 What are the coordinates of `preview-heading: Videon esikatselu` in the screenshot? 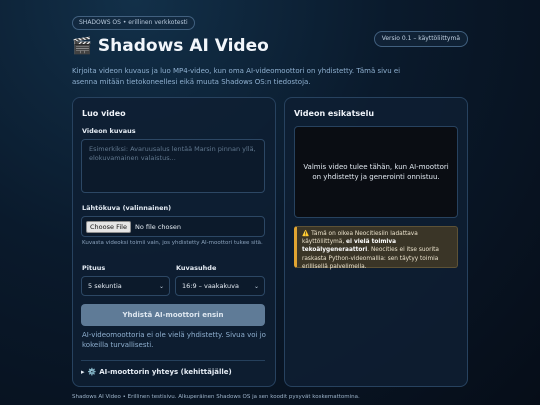 It's located at (334, 113).